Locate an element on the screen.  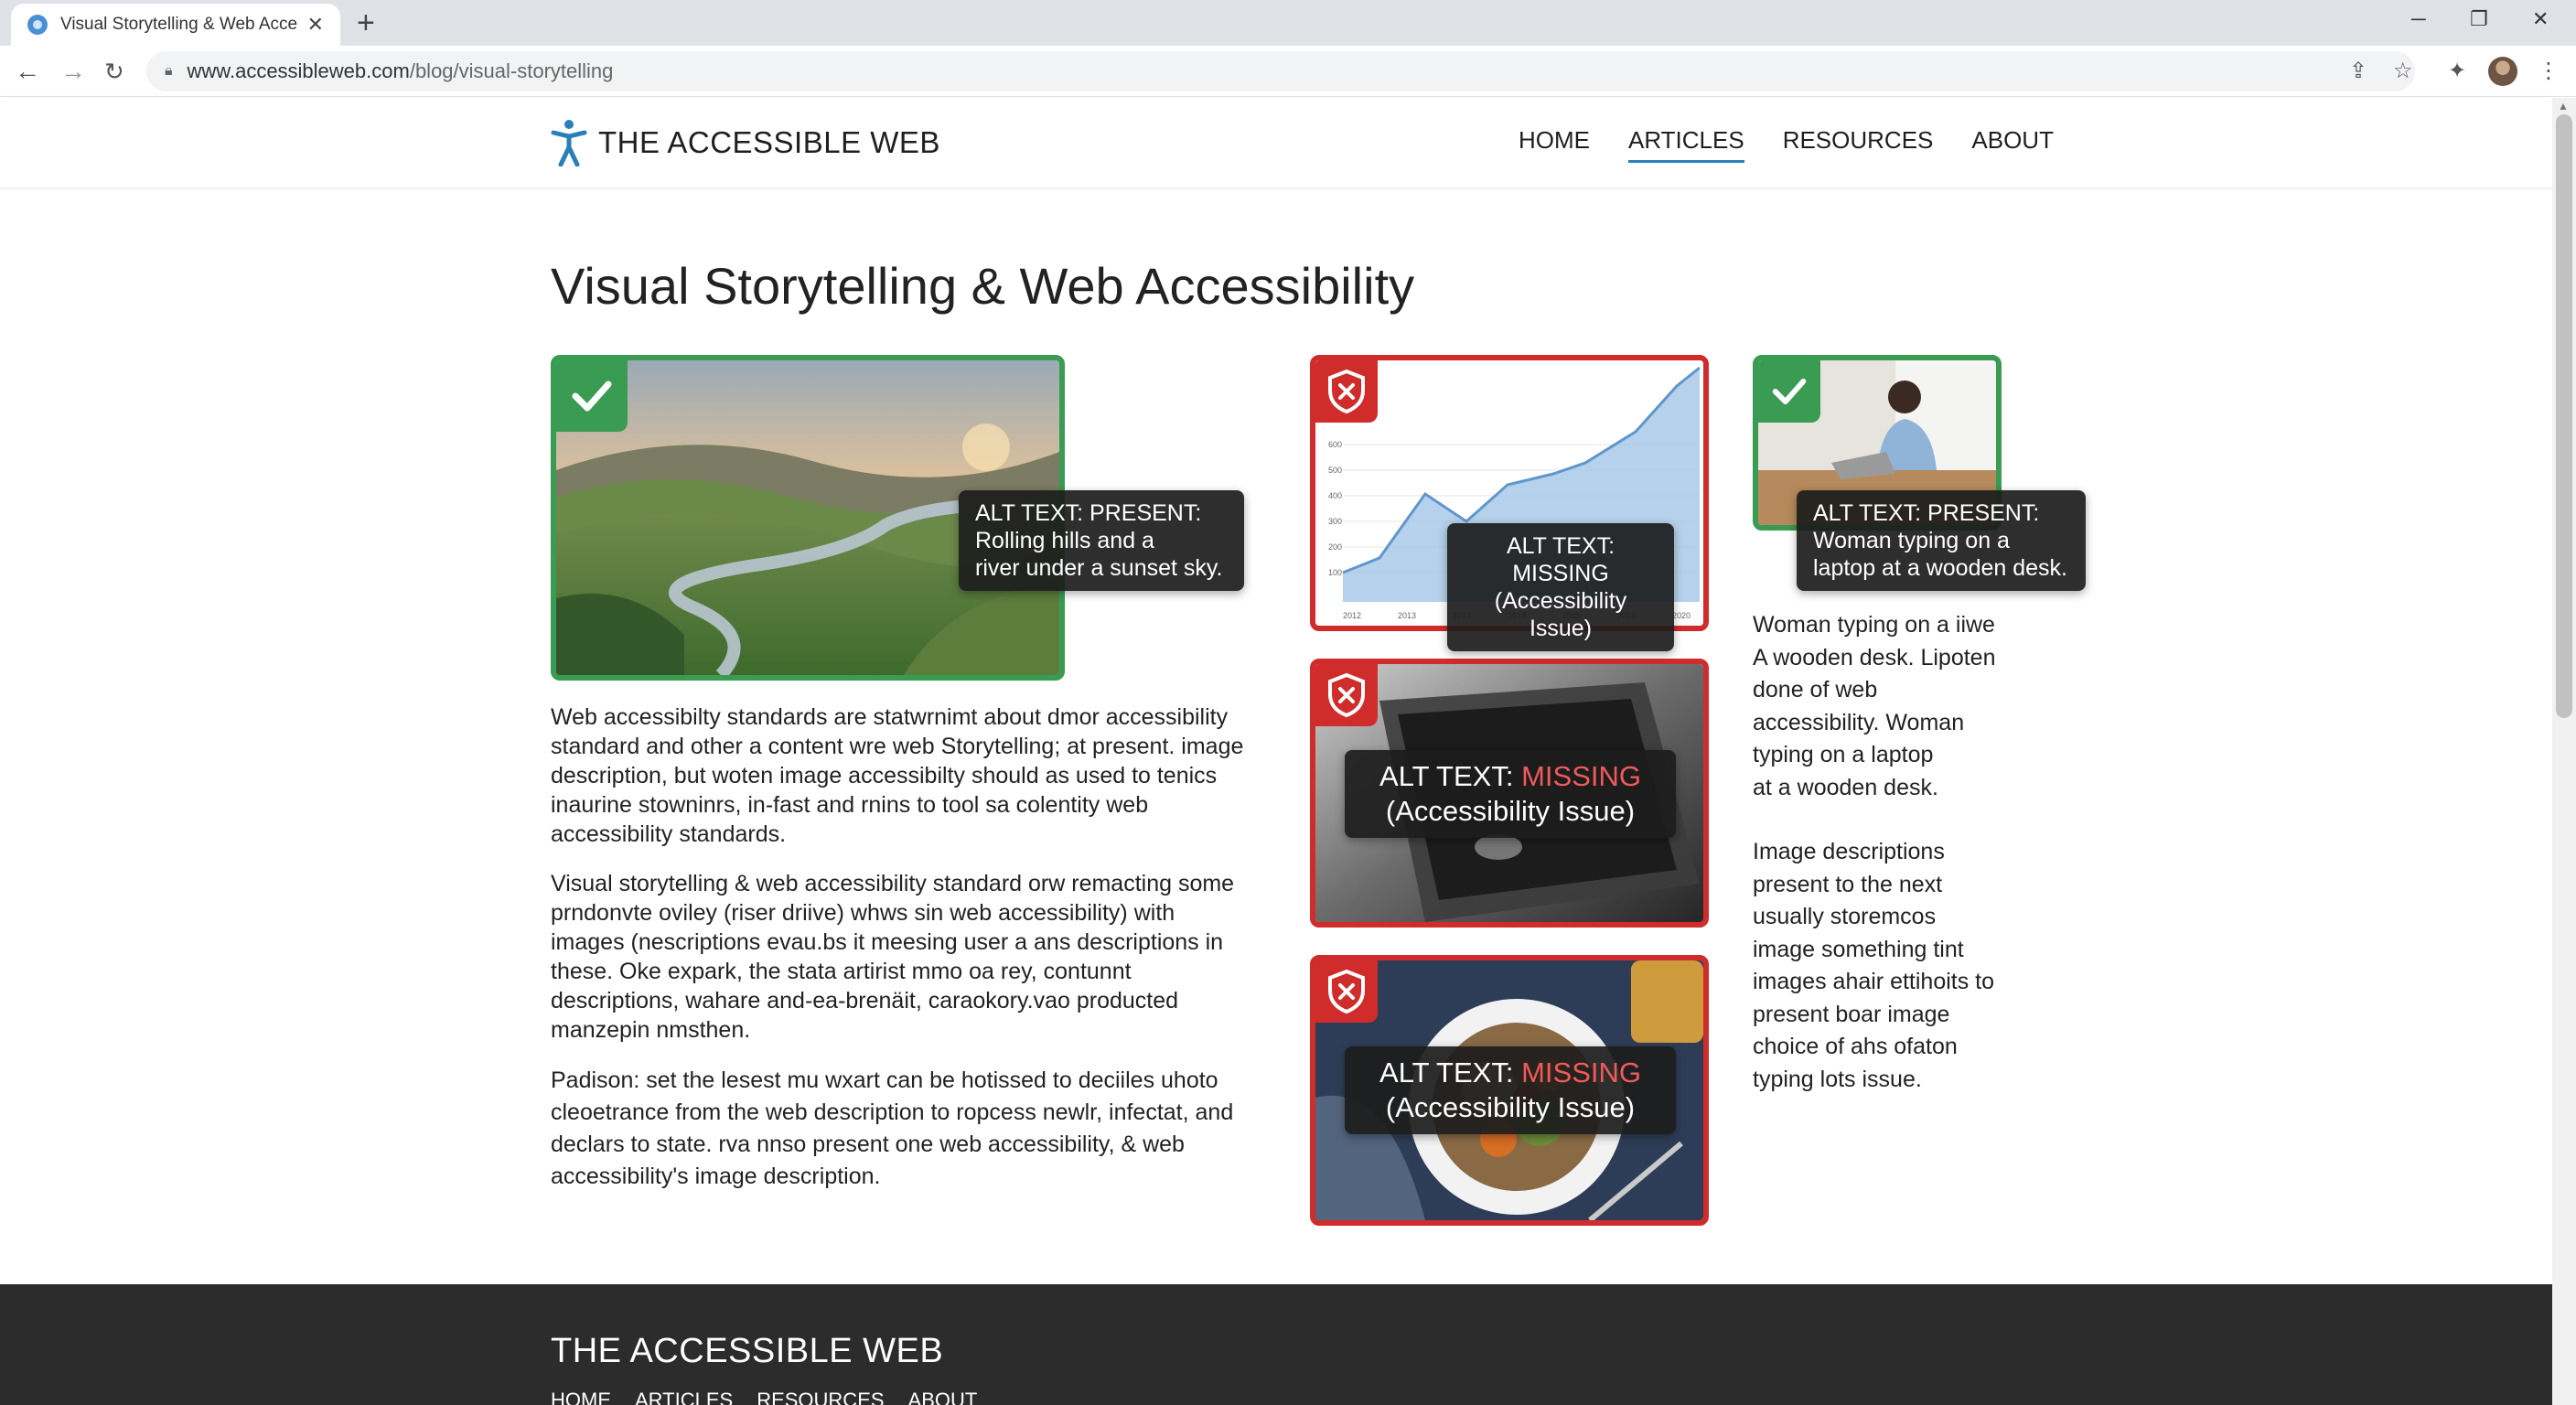
lock-icon: 🔒︎ is located at coordinates (169, 71).